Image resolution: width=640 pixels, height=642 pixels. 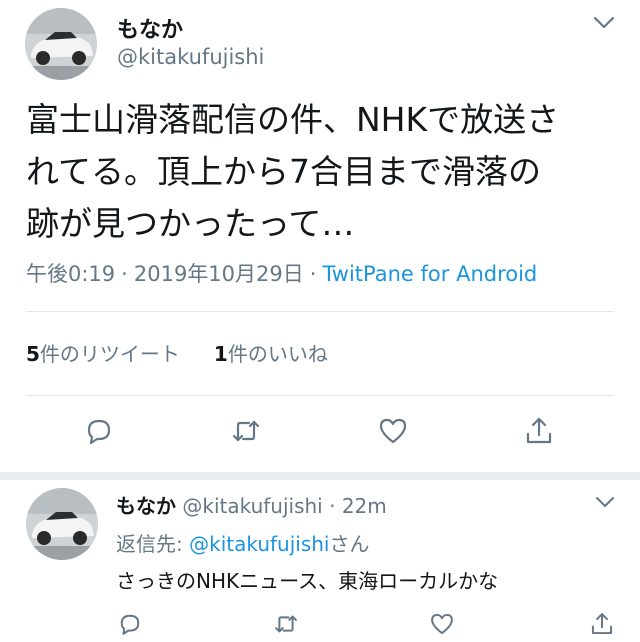 What do you see at coordinates (71, 274) in the screenshot?
I see `tweet-time: 午後0:19` at bounding box center [71, 274].